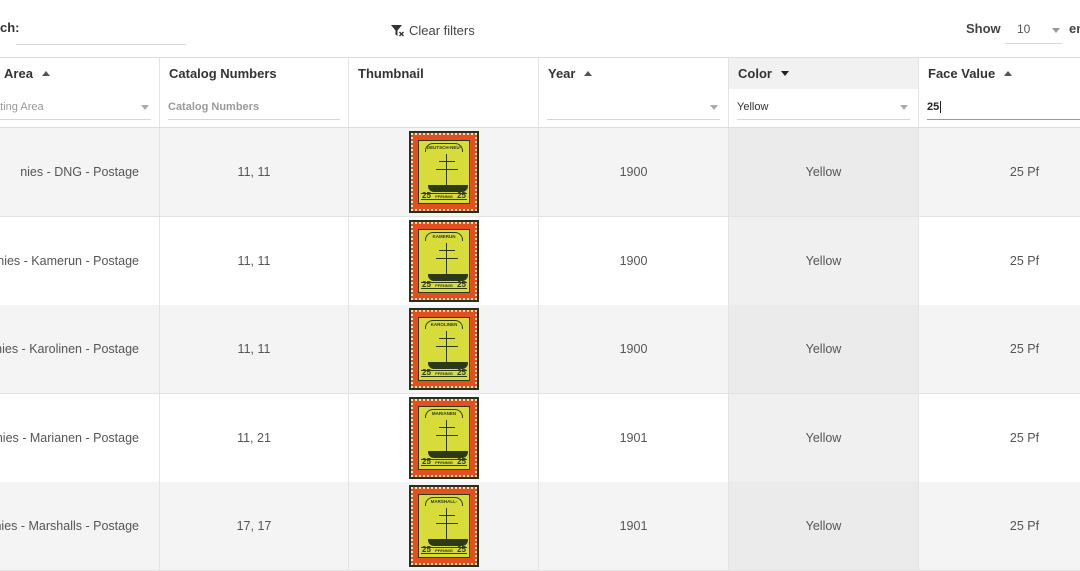  I want to click on clear-filters-label: Clear filters, so click(442, 30).